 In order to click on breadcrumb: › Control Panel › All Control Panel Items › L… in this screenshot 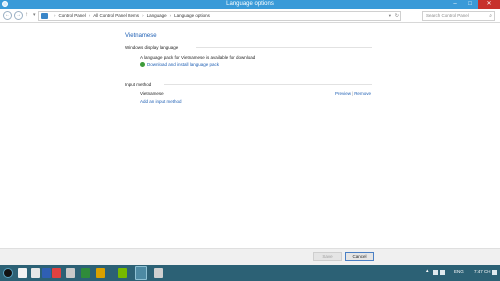, I will do `click(130, 16)`.